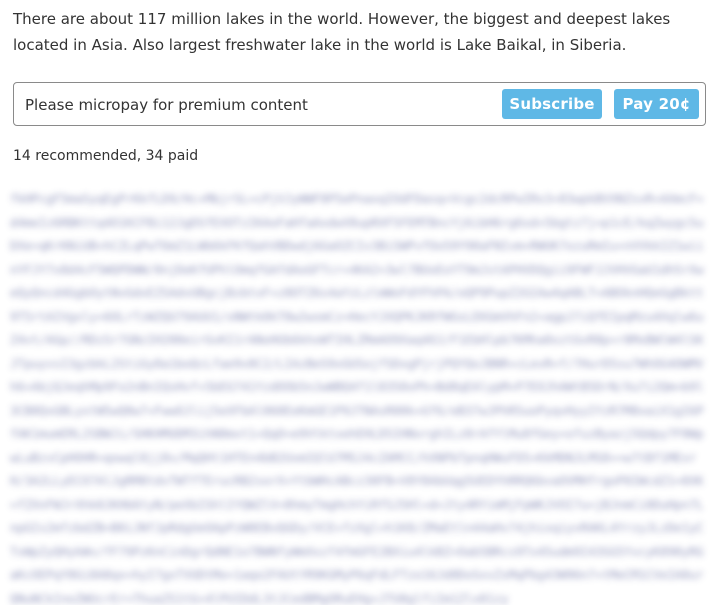  Describe the element at coordinates (166, 105) in the screenshot. I see `micropay-prompt: Please micropay for premium content` at that location.